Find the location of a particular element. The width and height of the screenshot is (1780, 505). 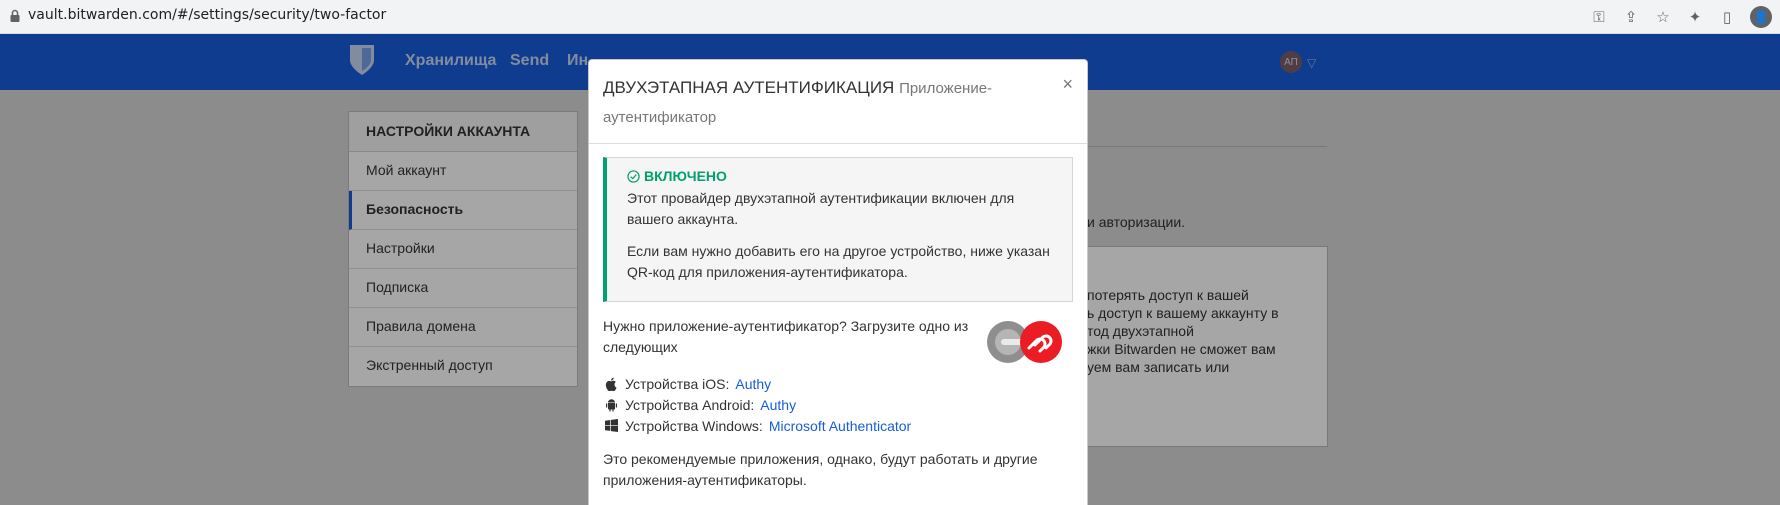

apple-icon is located at coordinates (611, 384).